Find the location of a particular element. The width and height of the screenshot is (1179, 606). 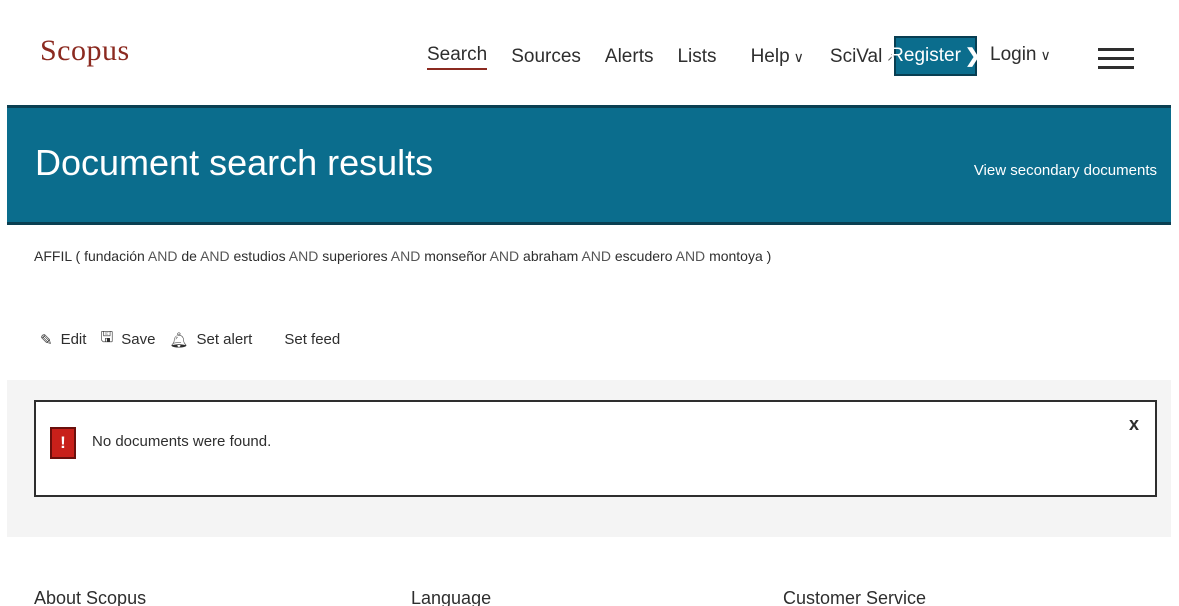

footer-customer-service: Customer Service is located at coordinates (854, 597).